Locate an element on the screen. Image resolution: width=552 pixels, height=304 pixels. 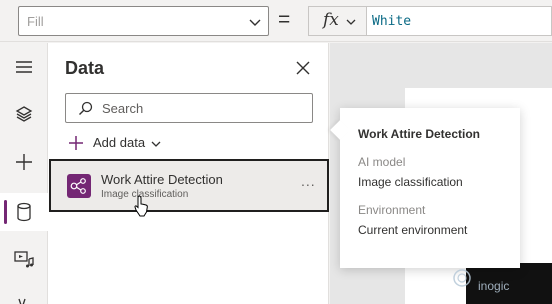
formula-value: White is located at coordinates (392, 21).